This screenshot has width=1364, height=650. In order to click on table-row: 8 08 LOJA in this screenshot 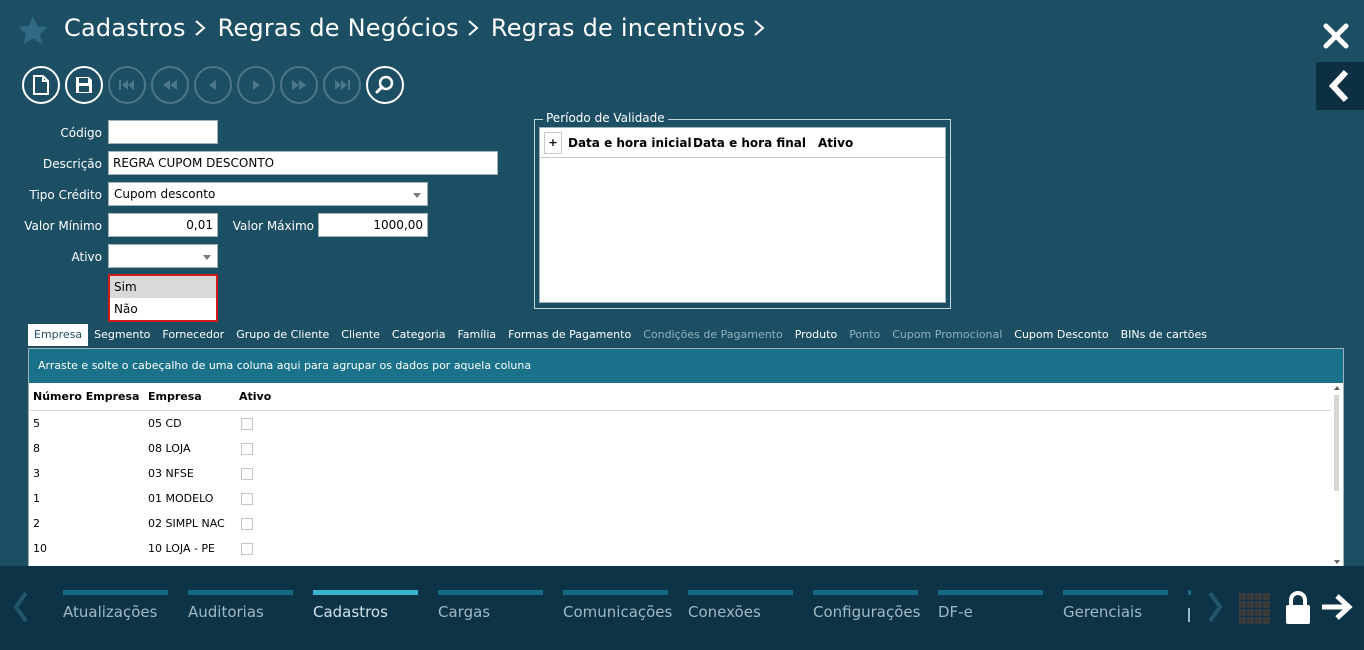, I will do `click(686, 448)`.